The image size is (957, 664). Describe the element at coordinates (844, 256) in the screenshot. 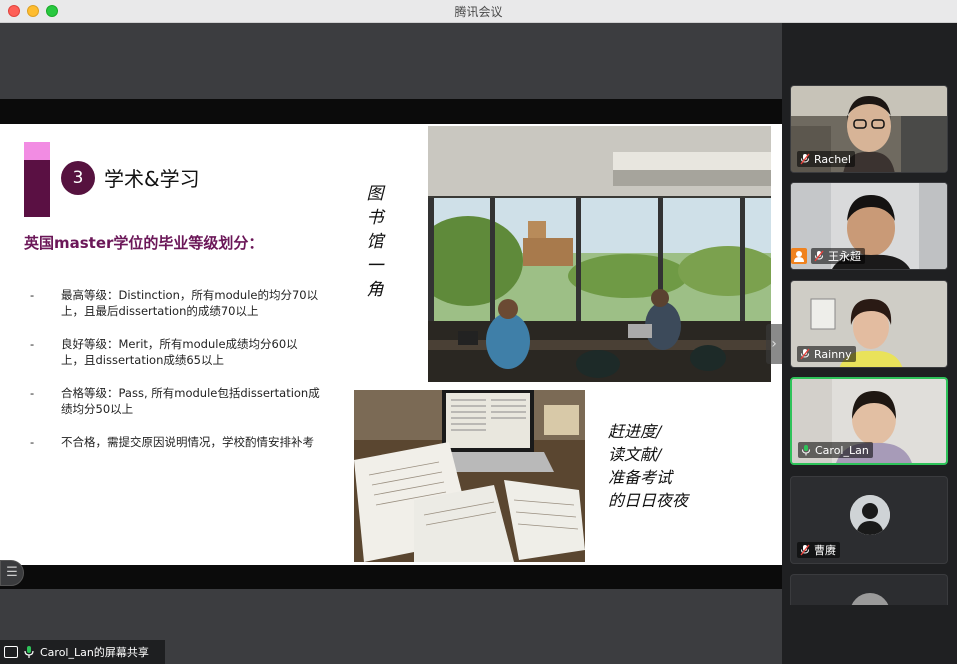

I see `participant-name: 王永超` at that location.